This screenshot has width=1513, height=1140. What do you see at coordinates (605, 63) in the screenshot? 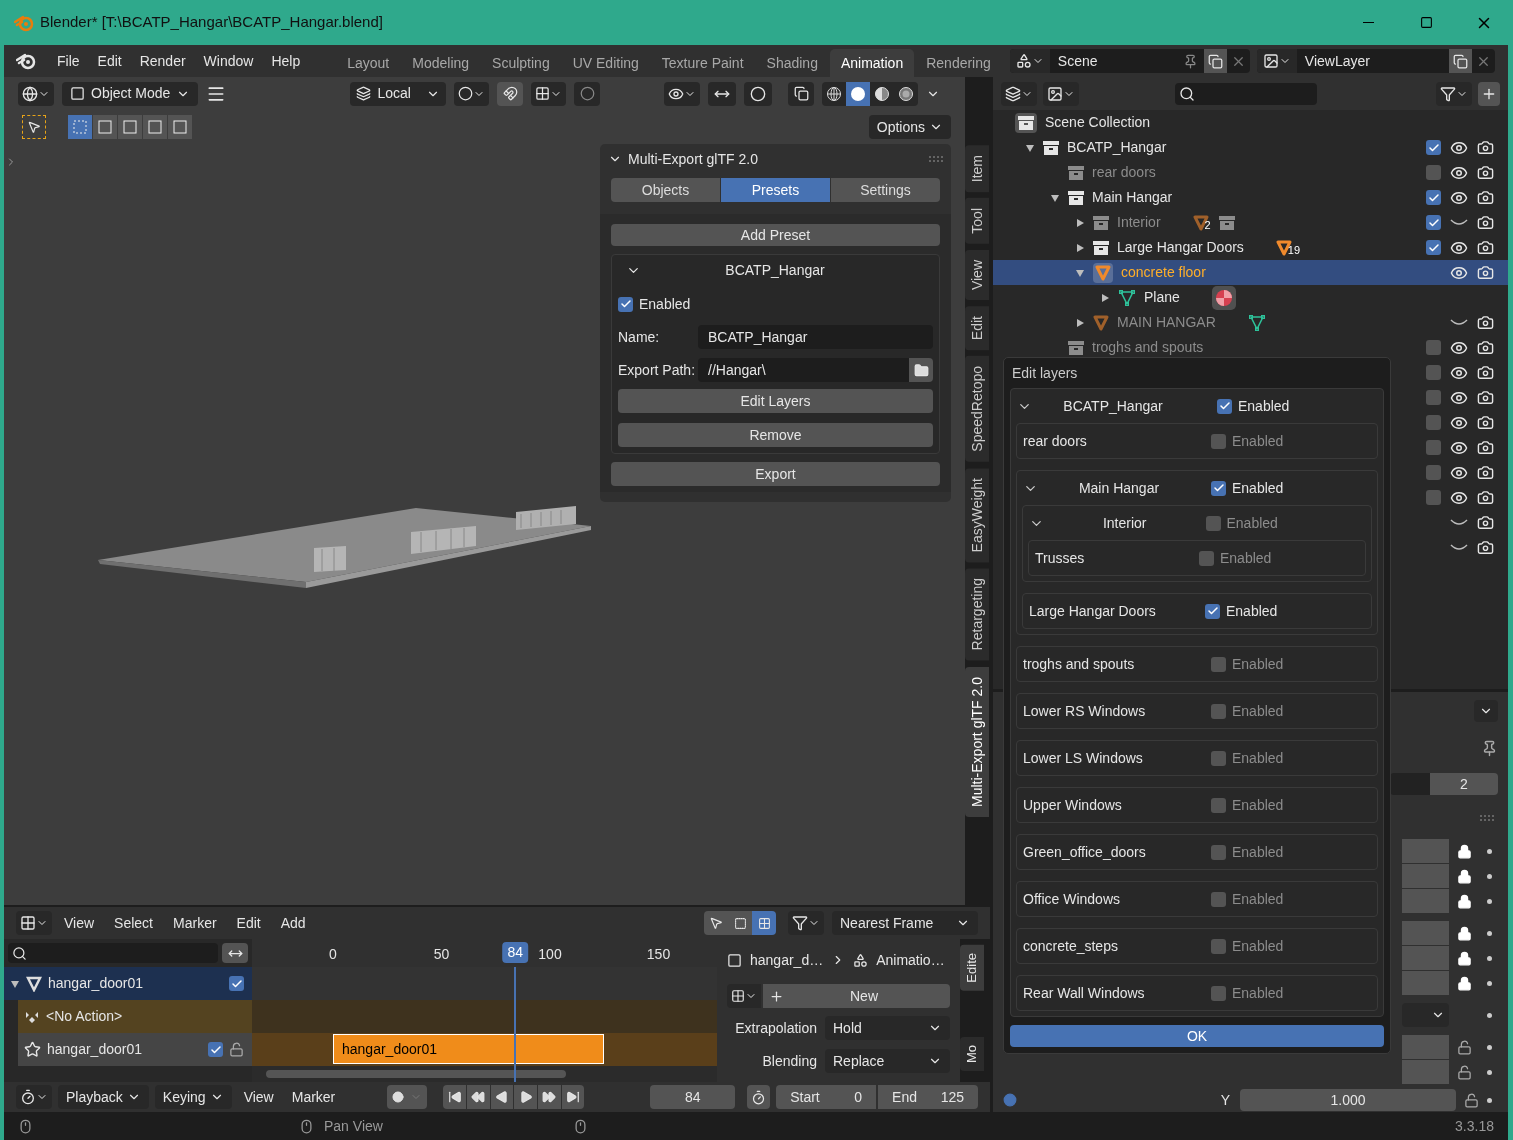
I see `workspace-tab: UV Editing` at bounding box center [605, 63].